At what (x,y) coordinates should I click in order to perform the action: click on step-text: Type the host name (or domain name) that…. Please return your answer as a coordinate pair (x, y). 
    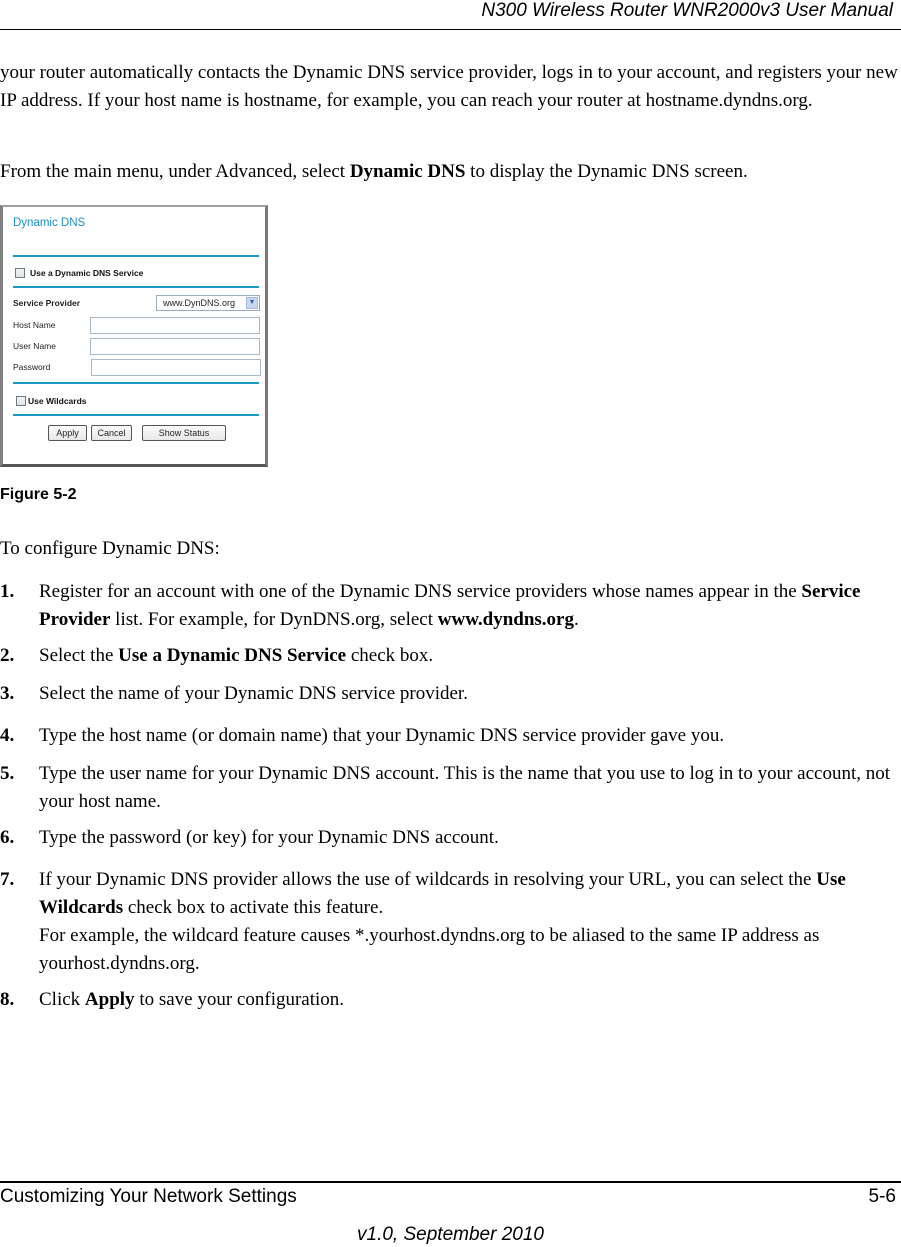
    Looking at the image, I should click on (382, 735).